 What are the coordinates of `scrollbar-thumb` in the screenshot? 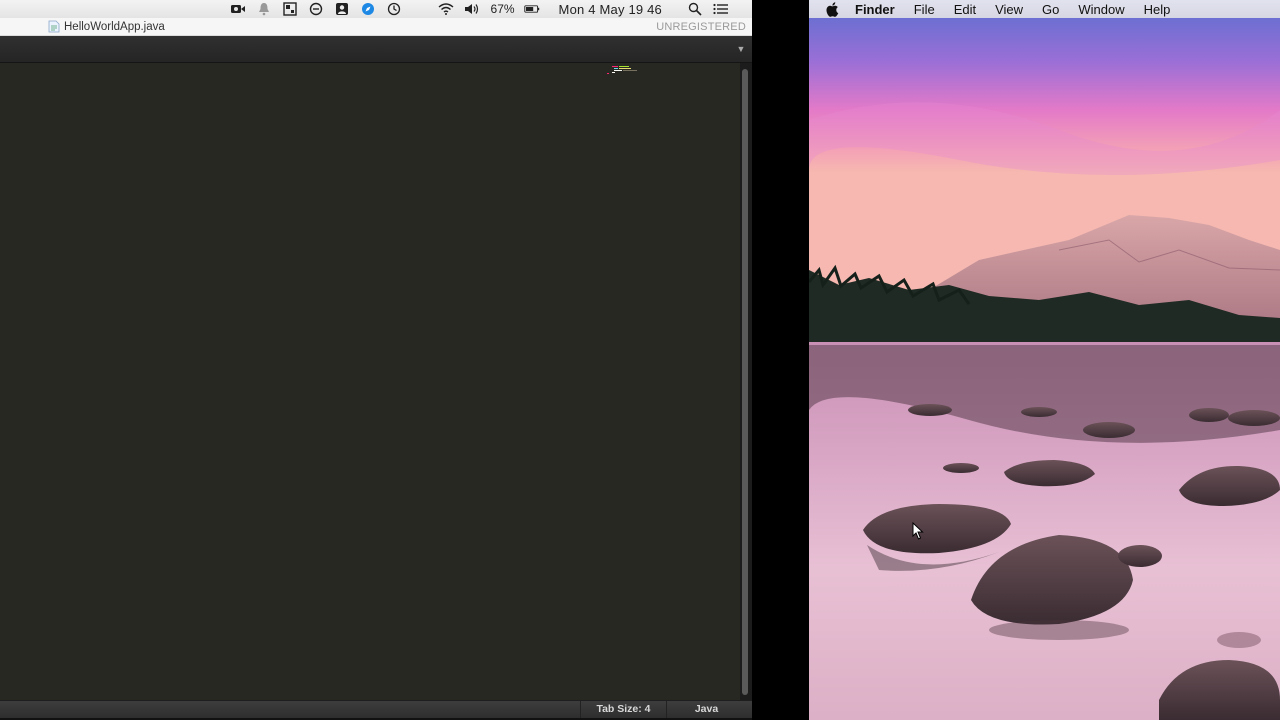 It's located at (745, 382).